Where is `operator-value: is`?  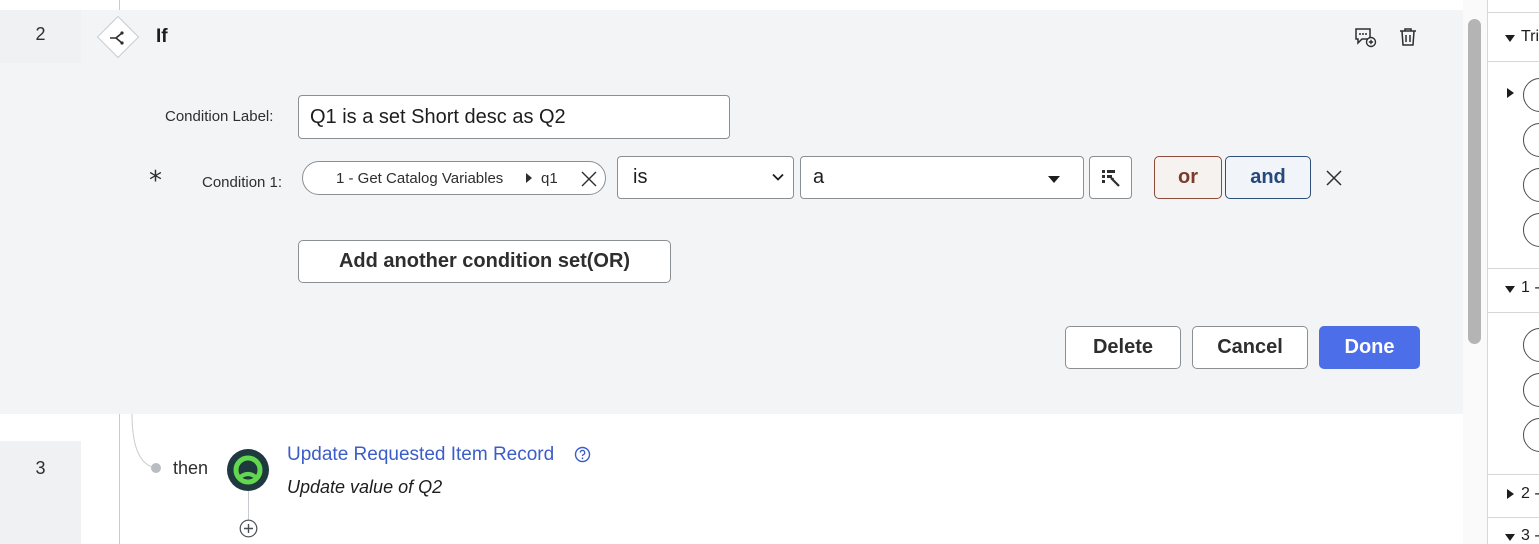 operator-value: is is located at coordinates (640, 177).